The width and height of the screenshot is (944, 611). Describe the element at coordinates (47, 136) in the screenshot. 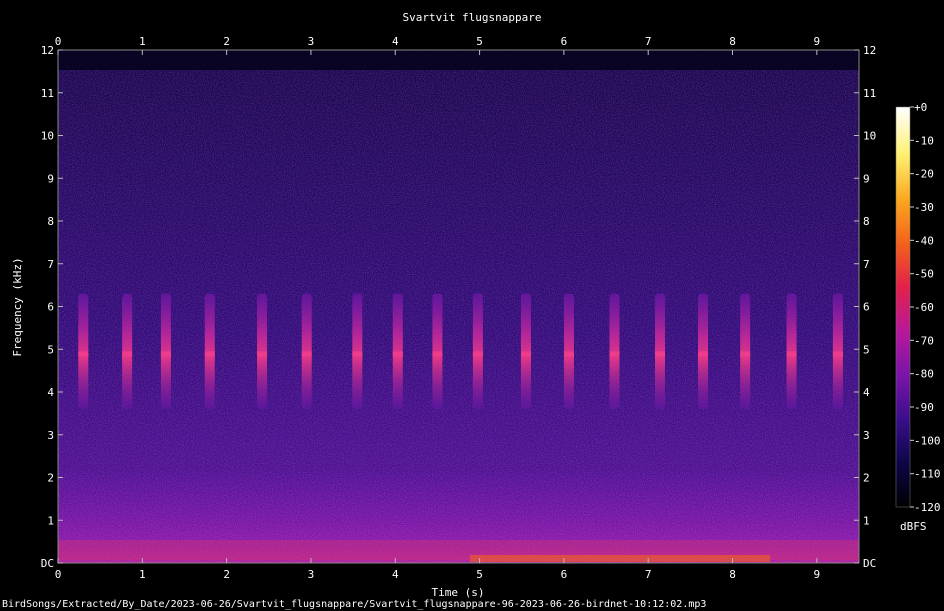

I see `y-tick-label-left: 10` at that location.